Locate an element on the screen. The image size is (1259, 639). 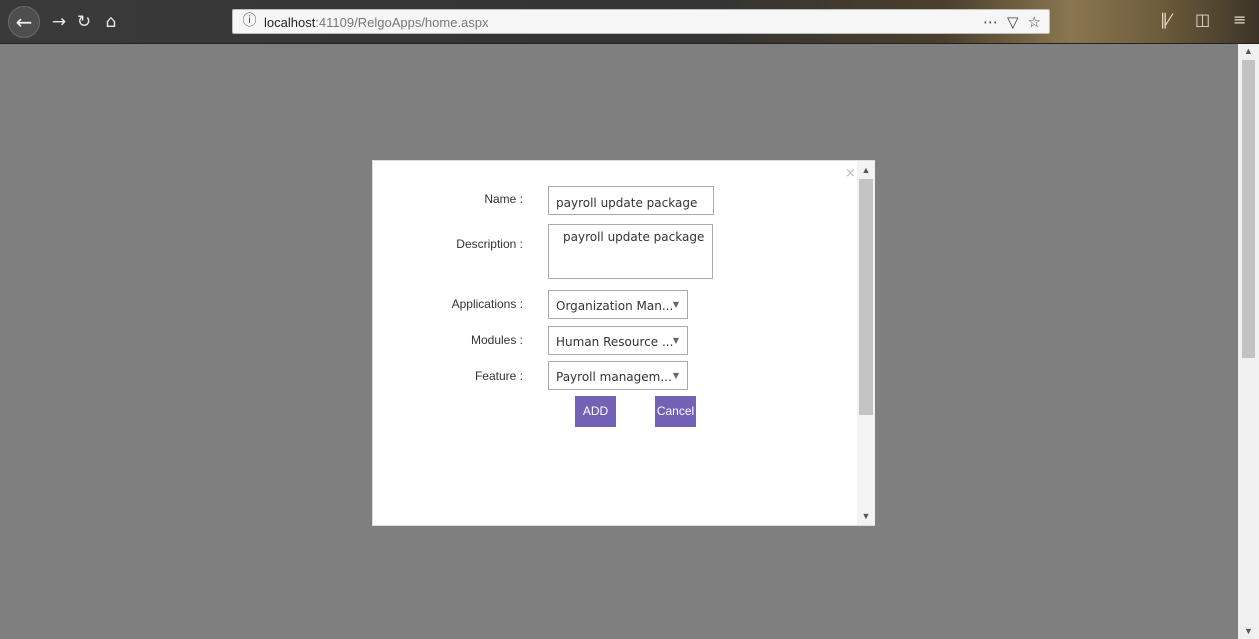
modules-select: Human Resource ... ▼ is located at coordinates (618, 340).